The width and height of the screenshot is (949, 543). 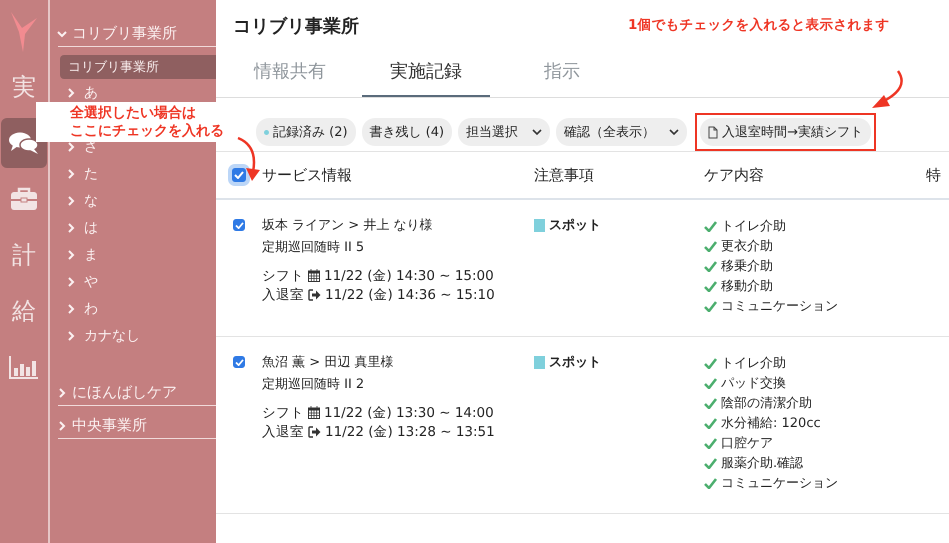 What do you see at coordinates (747, 266) in the screenshot?
I see `care-item: 移乗介助` at bounding box center [747, 266].